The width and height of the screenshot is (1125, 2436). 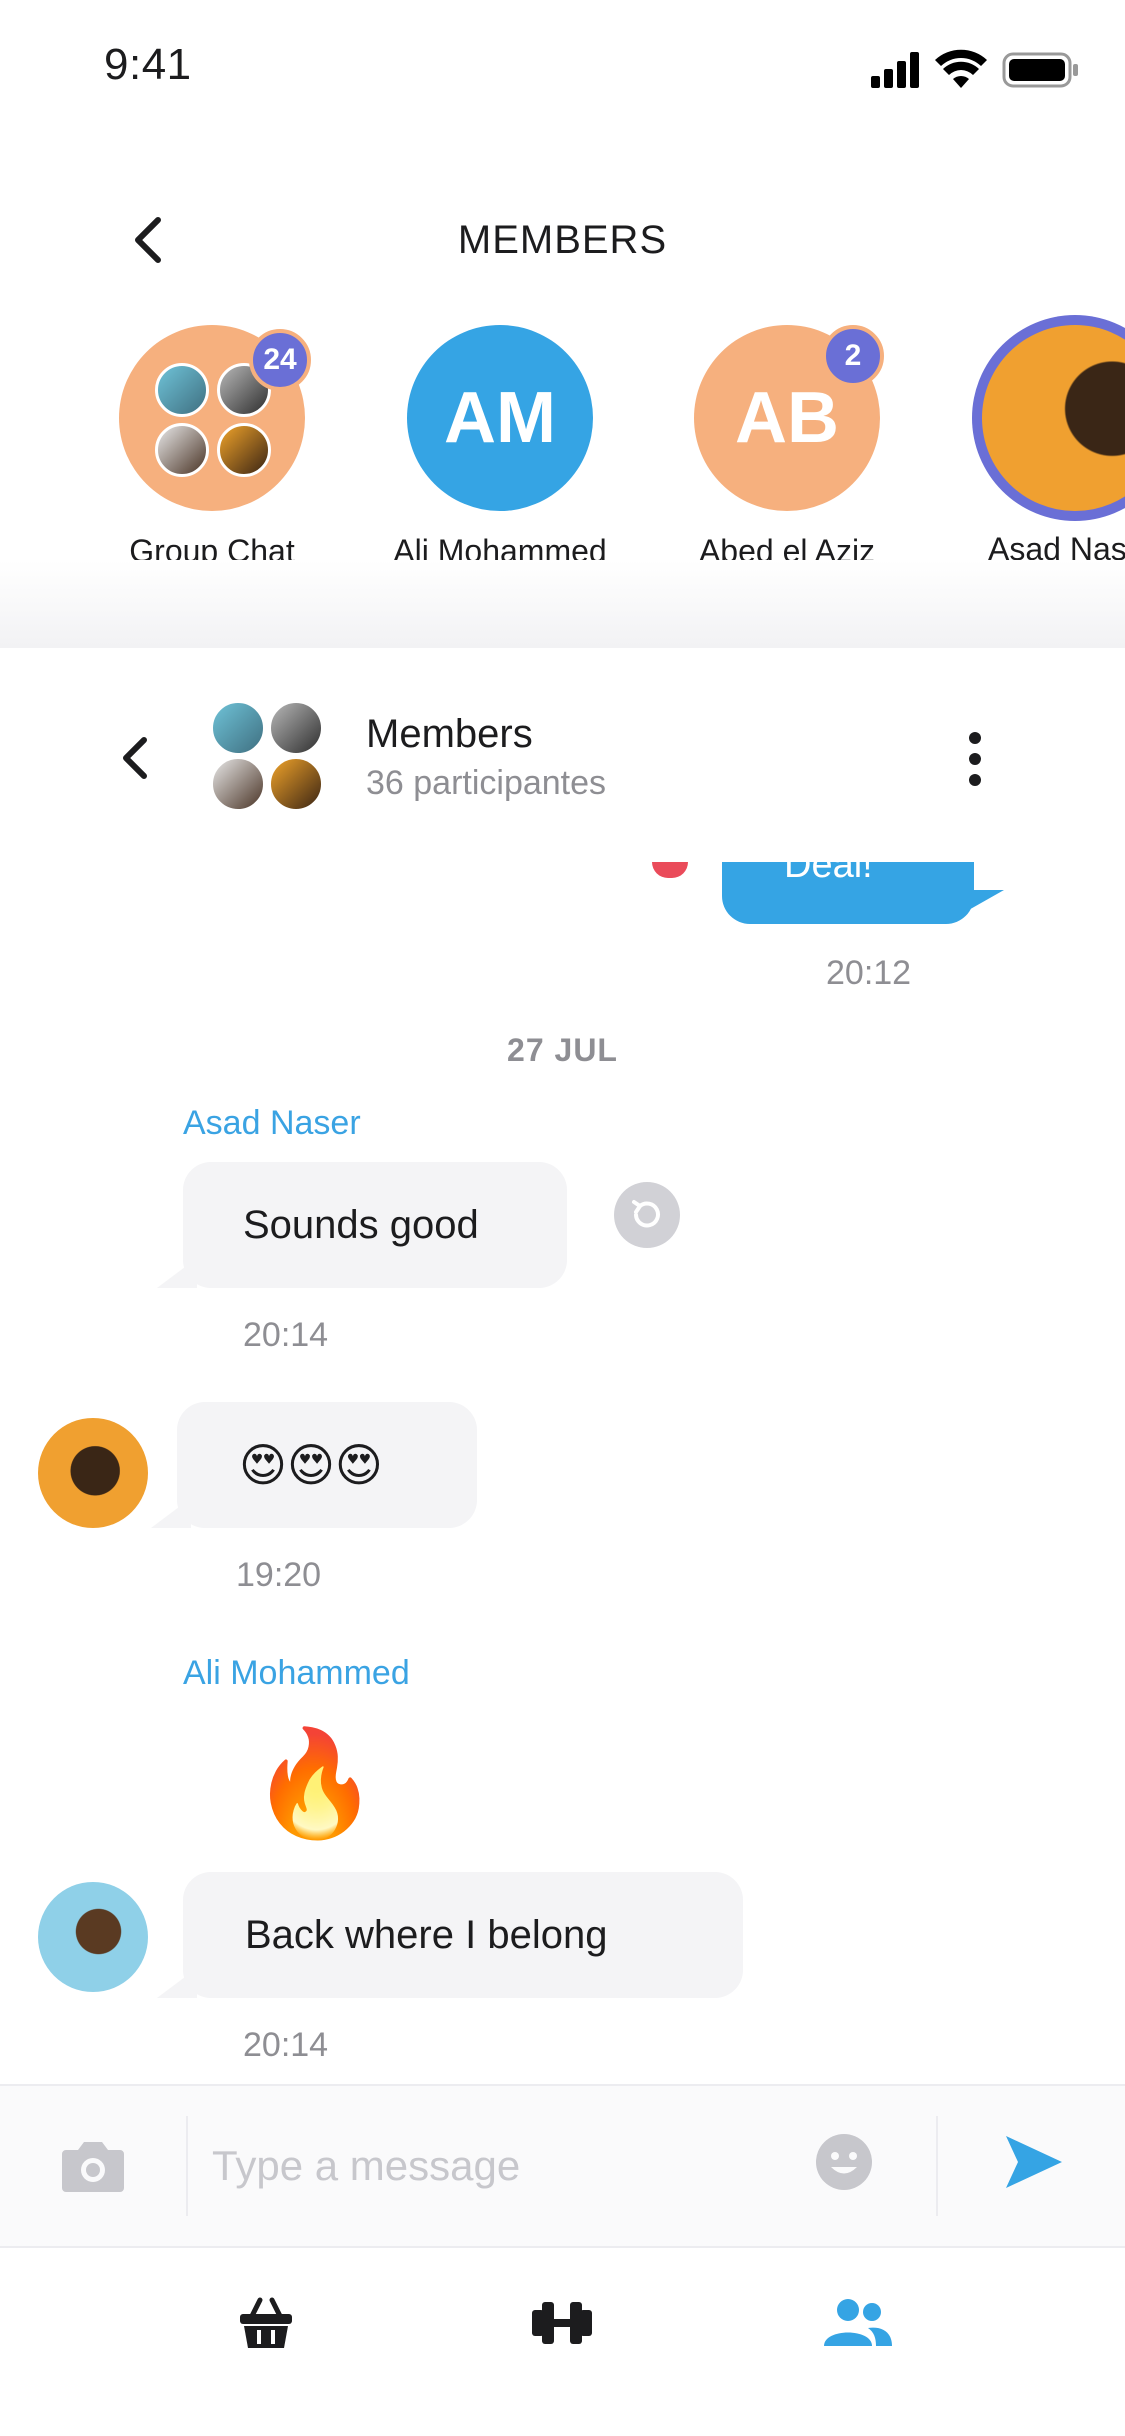 I want to click on signal-icon, so click(x=895, y=70).